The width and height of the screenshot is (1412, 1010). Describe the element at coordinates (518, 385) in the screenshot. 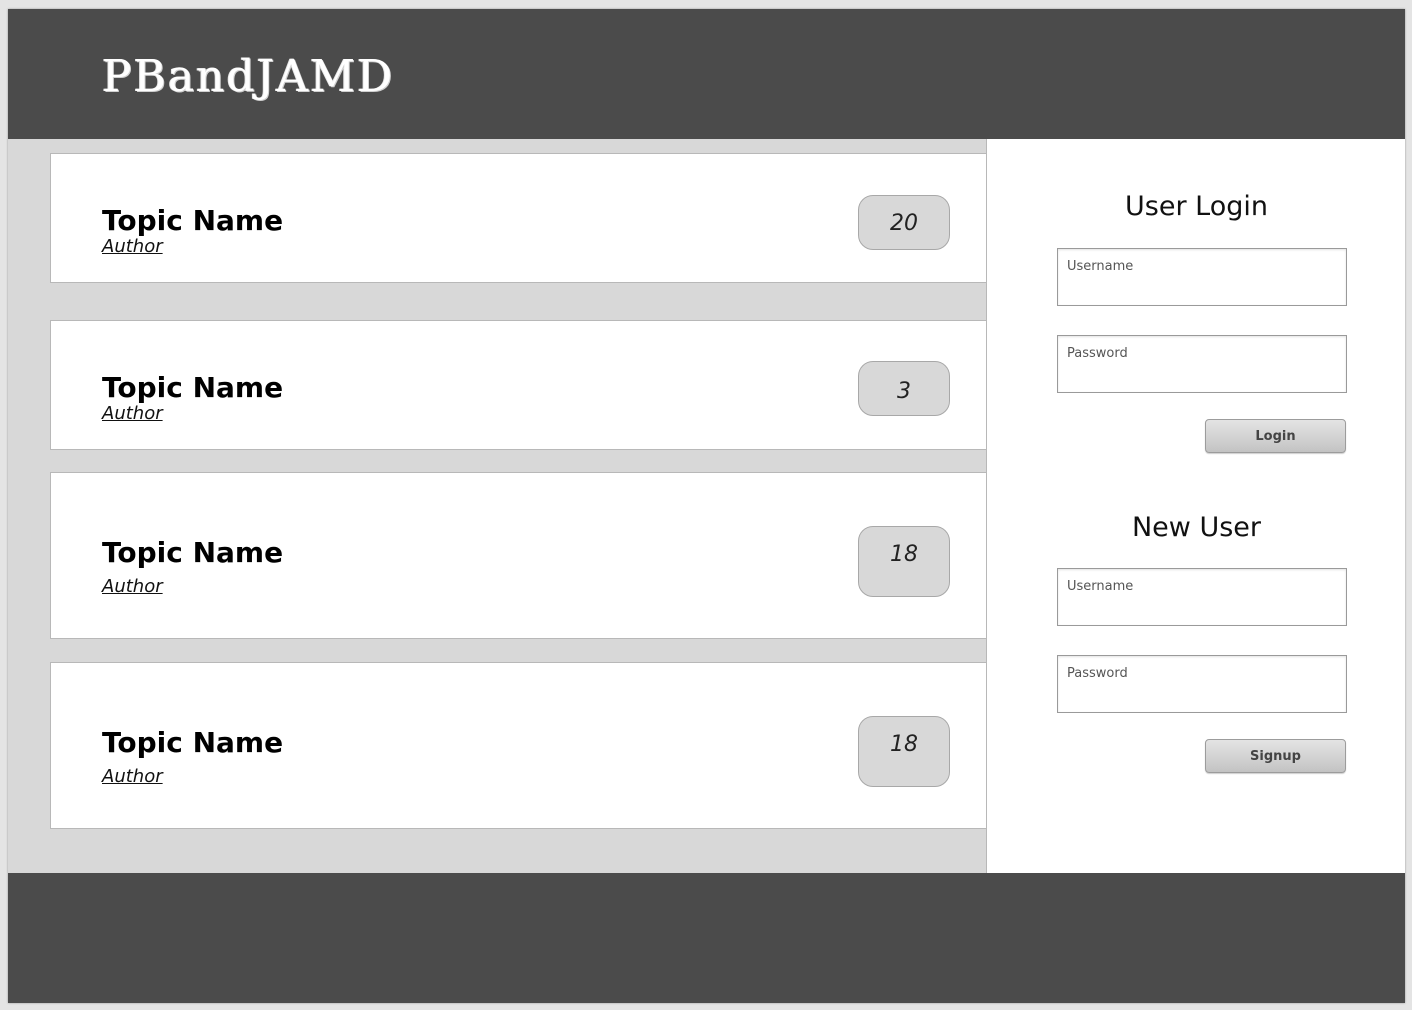

I see `topic-card: Topic Name Author 3` at that location.